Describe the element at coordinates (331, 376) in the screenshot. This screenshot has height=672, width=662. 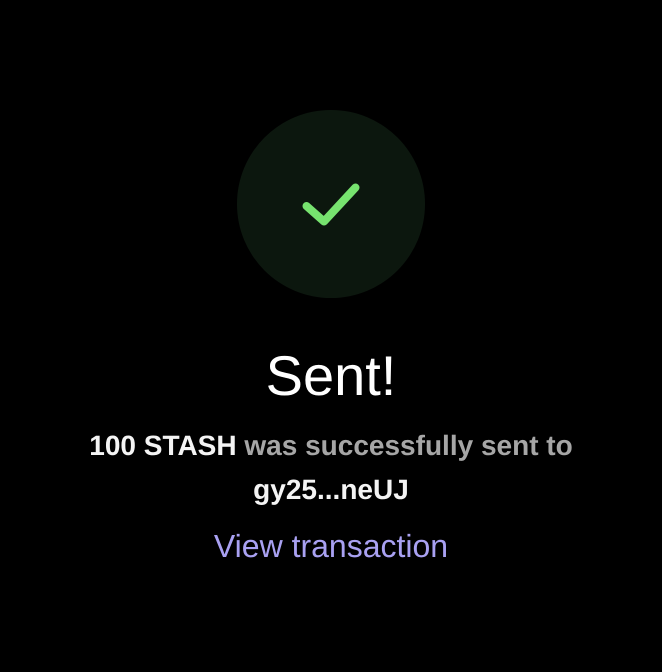
I see `status-title: Sent!` at that location.